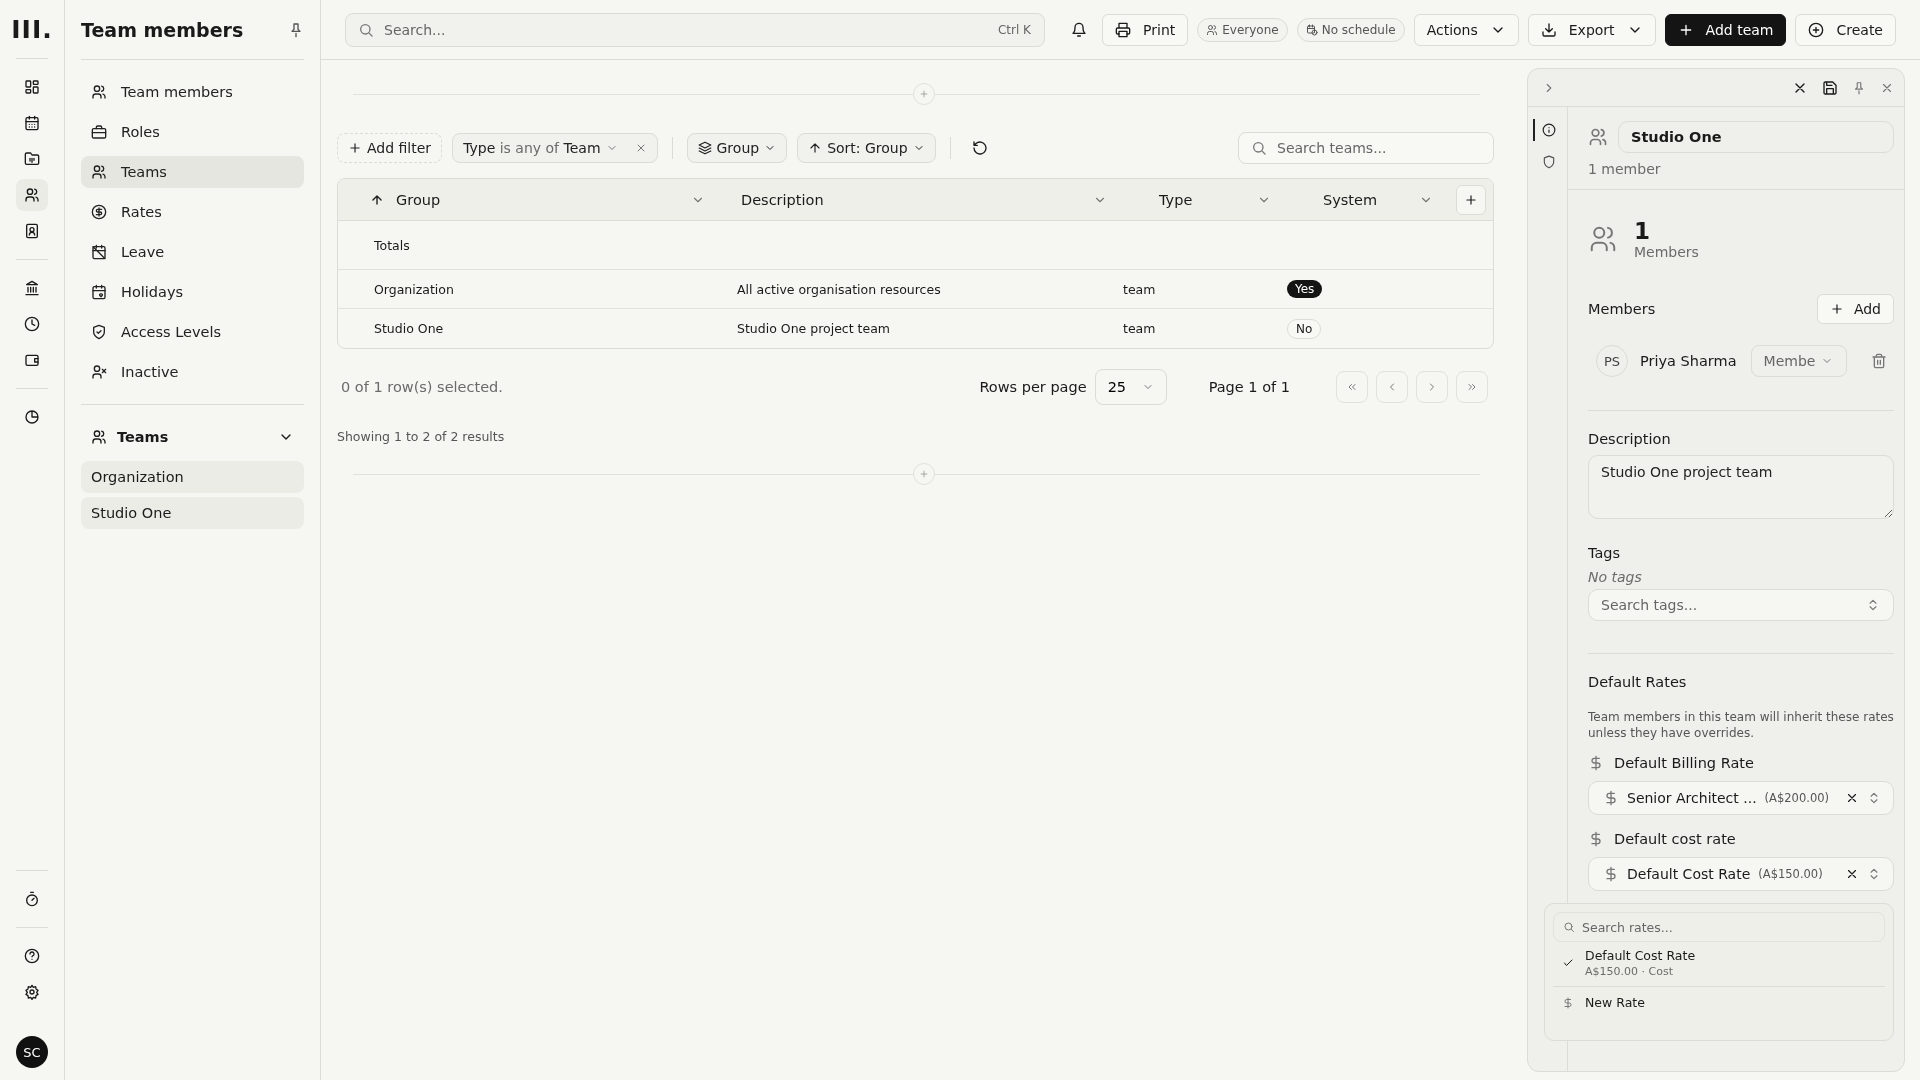  What do you see at coordinates (192, 92) in the screenshot?
I see `sidebar-item: Team members` at bounding box center [192, 92].